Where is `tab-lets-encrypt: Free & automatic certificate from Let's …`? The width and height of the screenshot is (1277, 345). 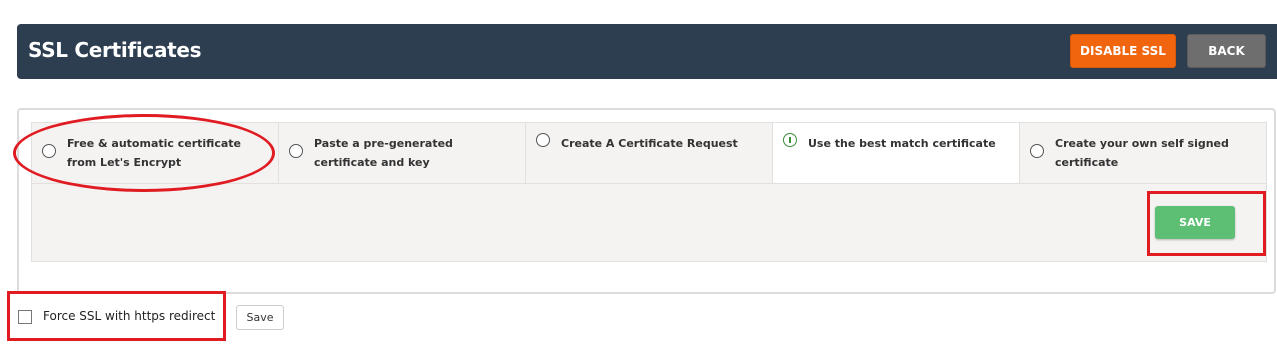
tab-lets-encrypt: Free & automatic certificate from Let's … is located at coordinates (154, 153).